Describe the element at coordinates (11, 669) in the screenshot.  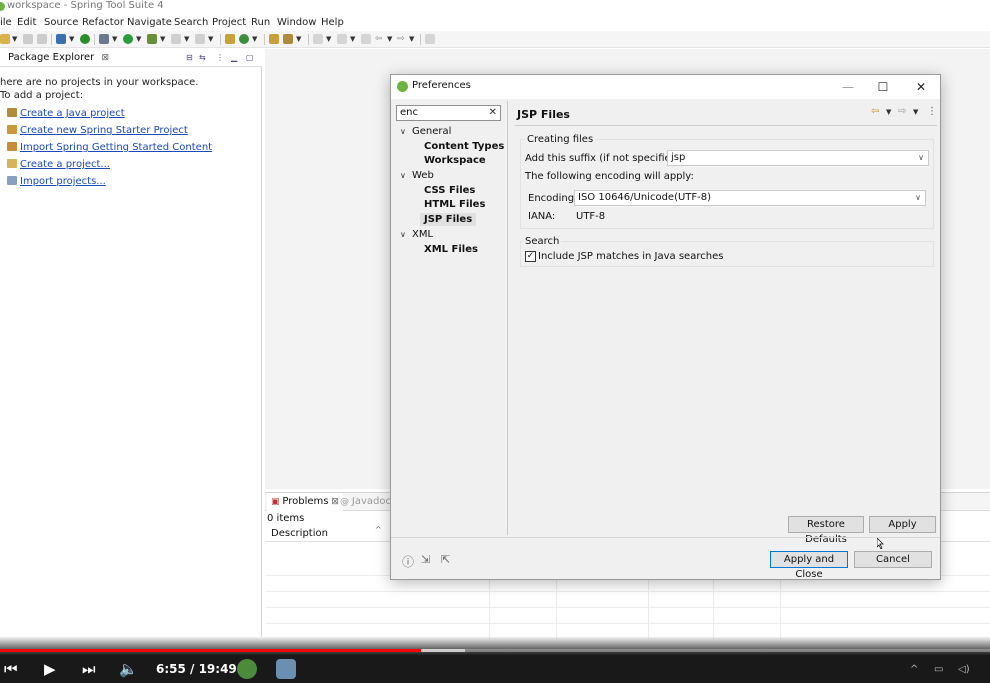
I see `previous-video-icon: ⏮` at that location.